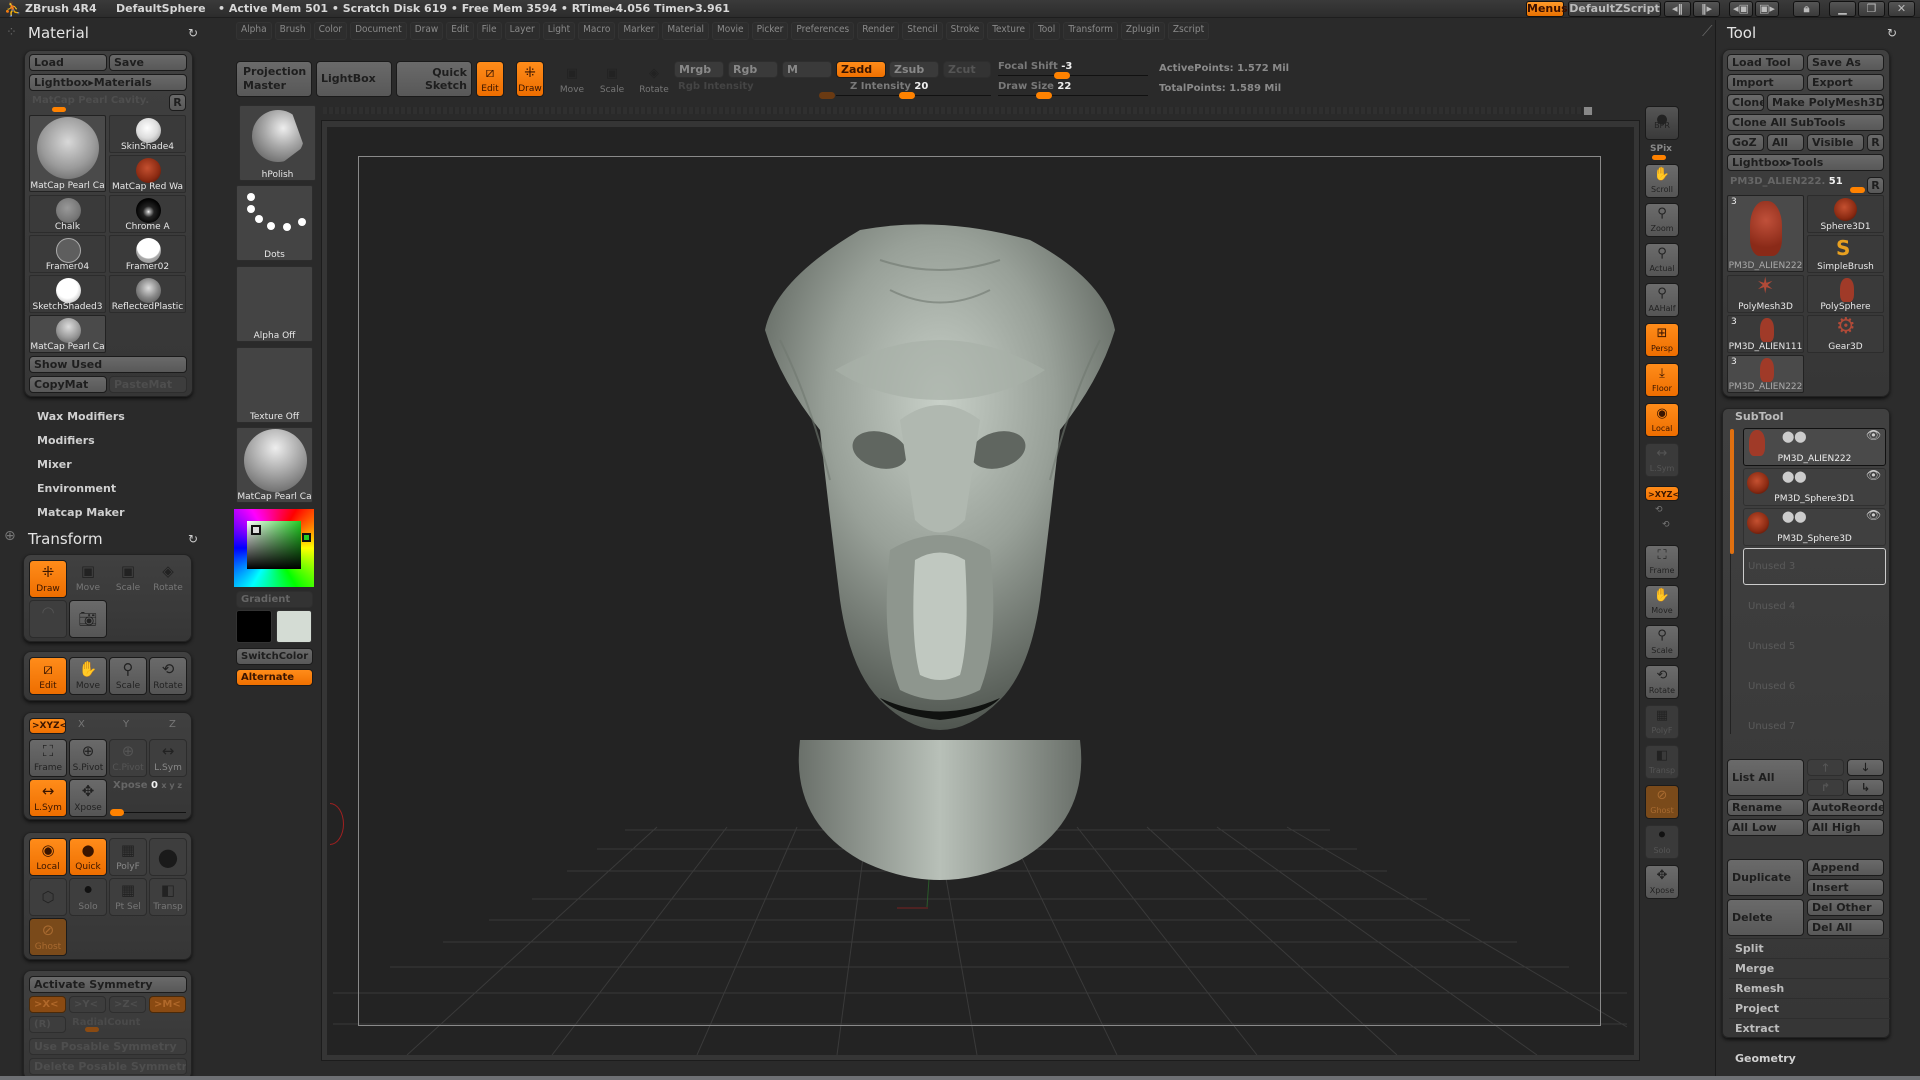  I want to click on xpose-slider, so click(117, 812).